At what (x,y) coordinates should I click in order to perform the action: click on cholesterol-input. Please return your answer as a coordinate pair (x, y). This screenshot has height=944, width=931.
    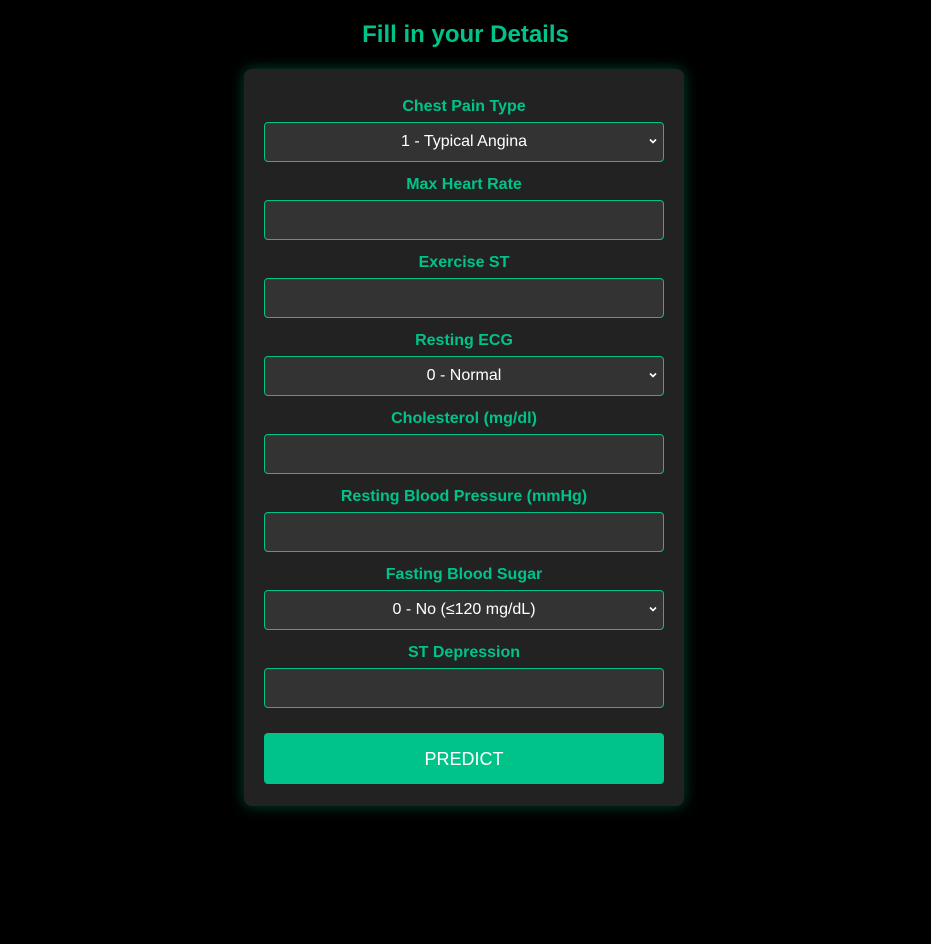
    Looking at the image, I should click on (464, 454).